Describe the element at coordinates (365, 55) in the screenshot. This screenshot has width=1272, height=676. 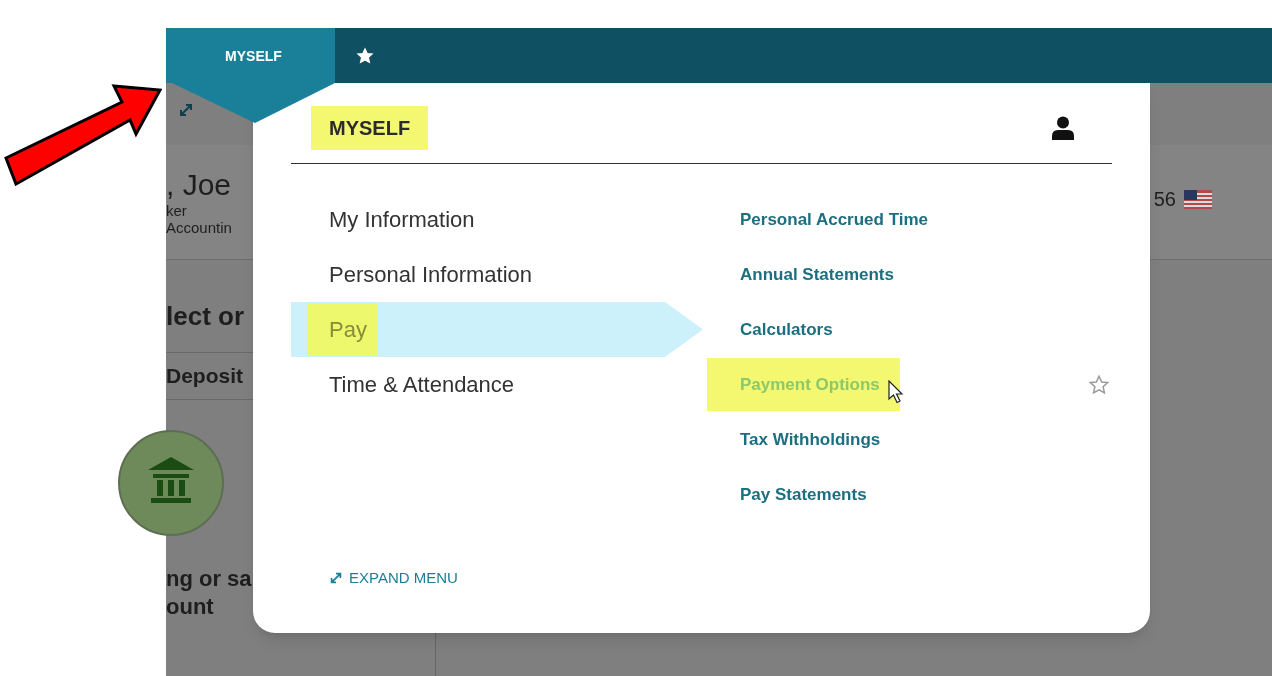
I see `star-icon` at that location.